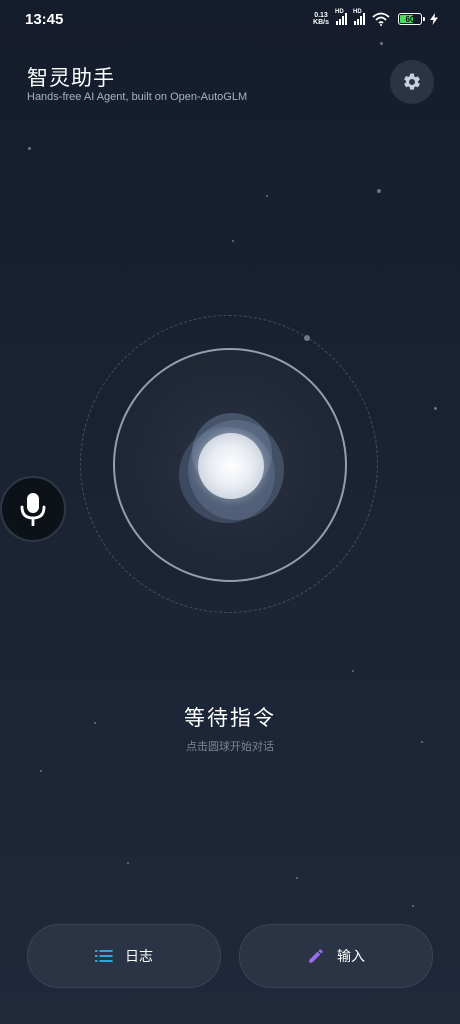 The image size is (460, 1024). What do you see at coordinates (139, 957) in the screenshot?
I see `log-button-label: 日志` at bounding box center [139, 957].